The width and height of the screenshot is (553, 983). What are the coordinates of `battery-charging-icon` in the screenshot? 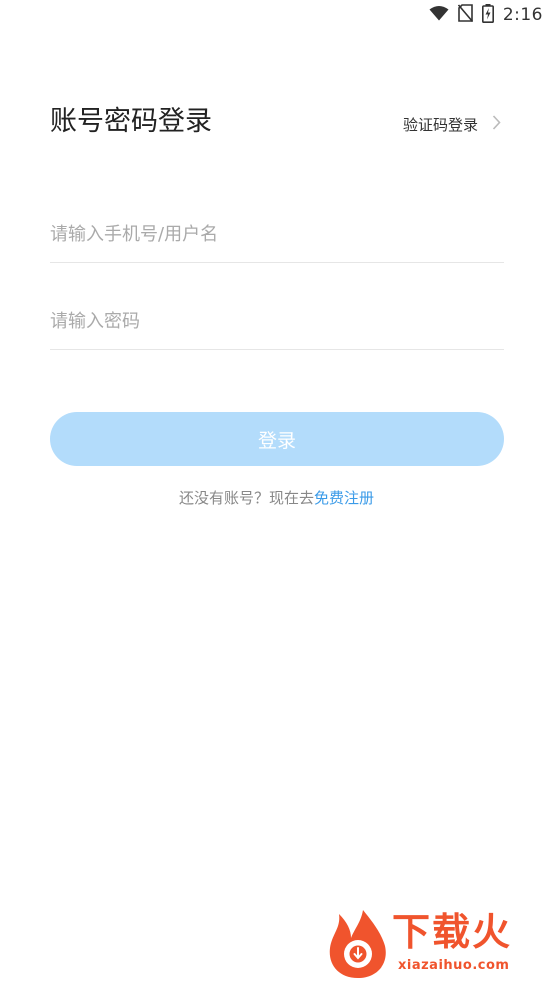 It's located at (487, 15).